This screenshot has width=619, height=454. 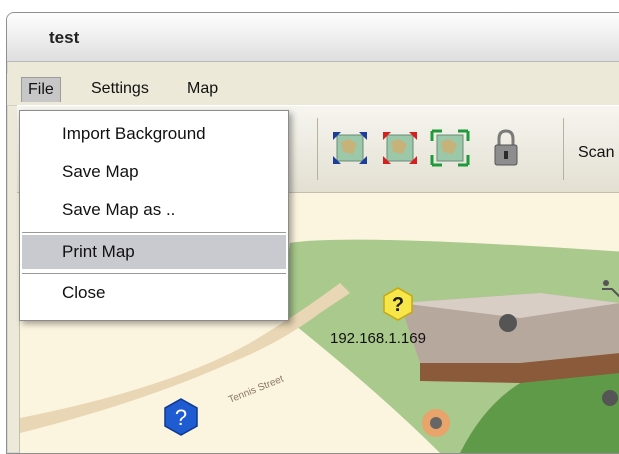 I want to click on zoom-fit-red-icon, so click(x=400, y=148).